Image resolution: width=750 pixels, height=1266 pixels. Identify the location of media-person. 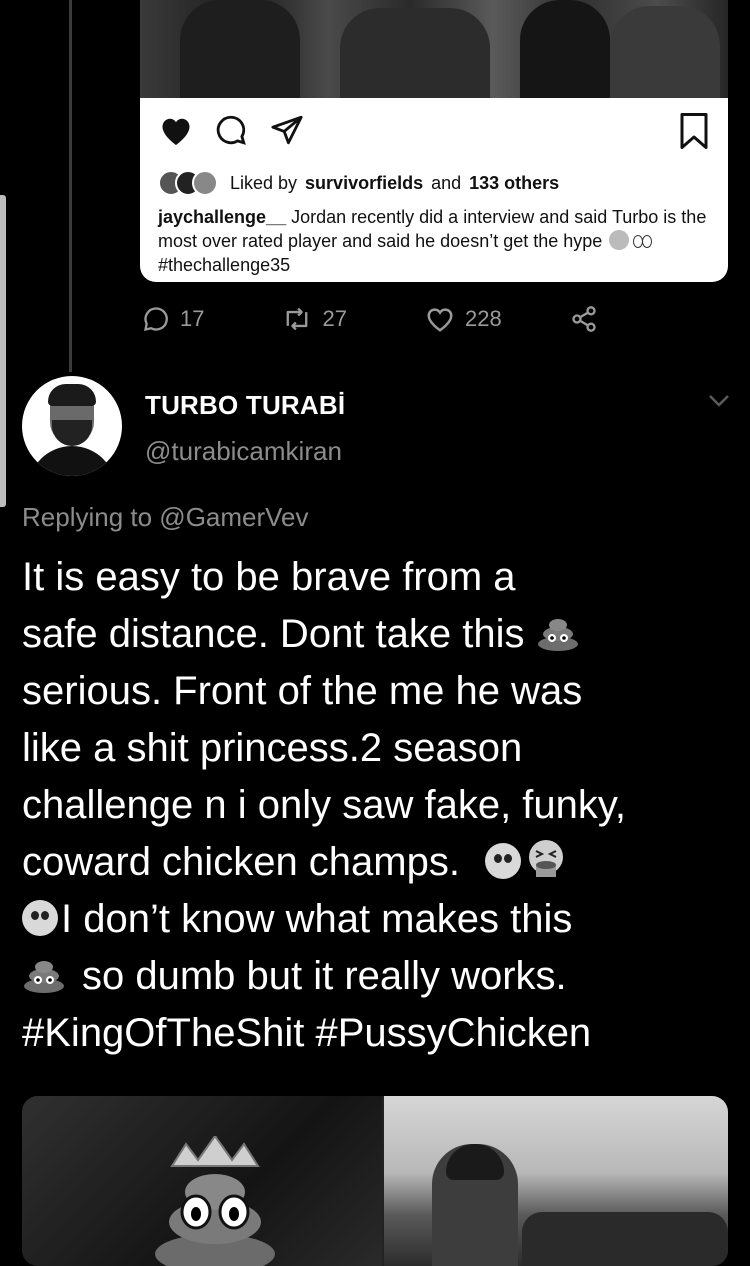
(475, 1205).